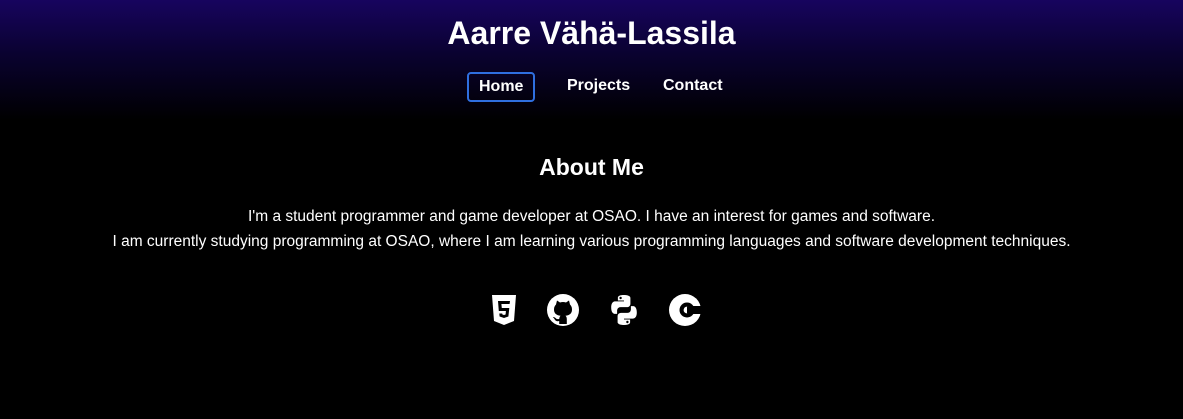  I want to click on python-icon, so click(624, 310).